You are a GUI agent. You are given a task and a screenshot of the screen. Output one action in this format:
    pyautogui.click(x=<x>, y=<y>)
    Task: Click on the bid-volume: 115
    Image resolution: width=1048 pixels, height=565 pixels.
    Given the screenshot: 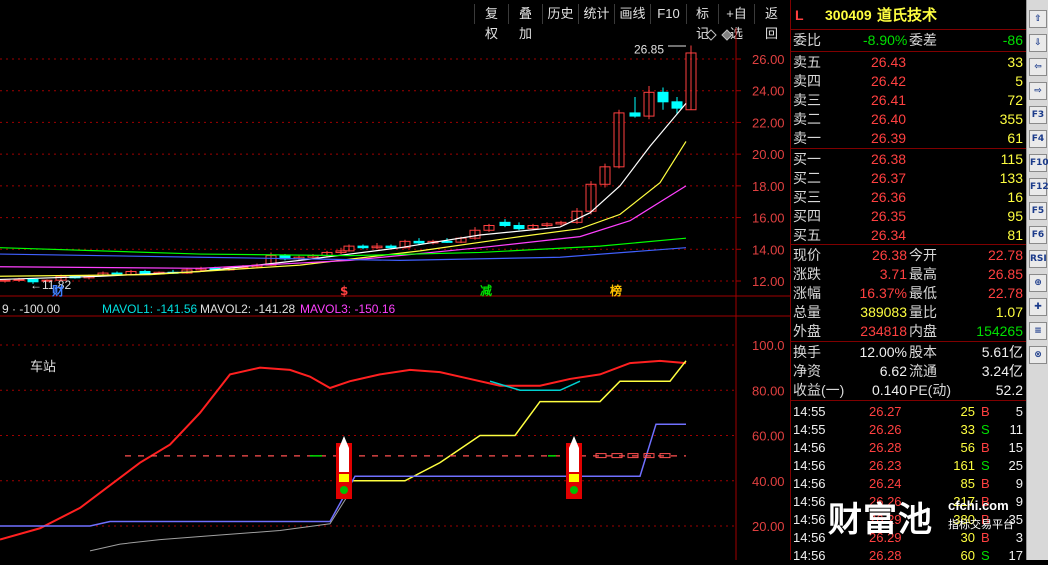 What is the action you would take?
    pyautogui.click(x=1011, y=159)
    